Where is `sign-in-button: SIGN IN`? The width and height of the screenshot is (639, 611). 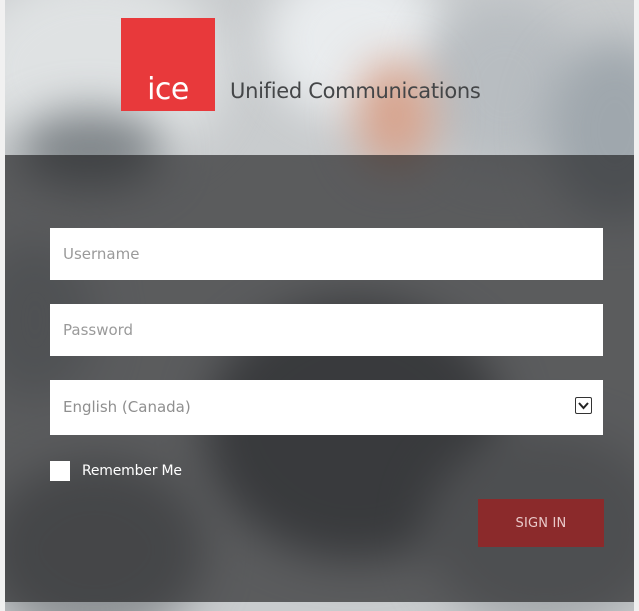
sign-in-button: SIGN IN is located at coordinates (541, 523).